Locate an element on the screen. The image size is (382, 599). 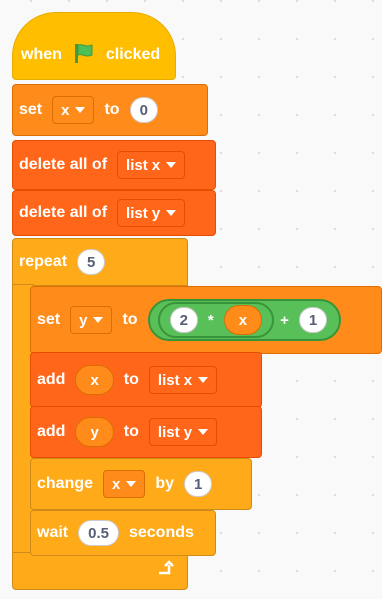
change-value-input: 1 is located at coordinates (198, 484).